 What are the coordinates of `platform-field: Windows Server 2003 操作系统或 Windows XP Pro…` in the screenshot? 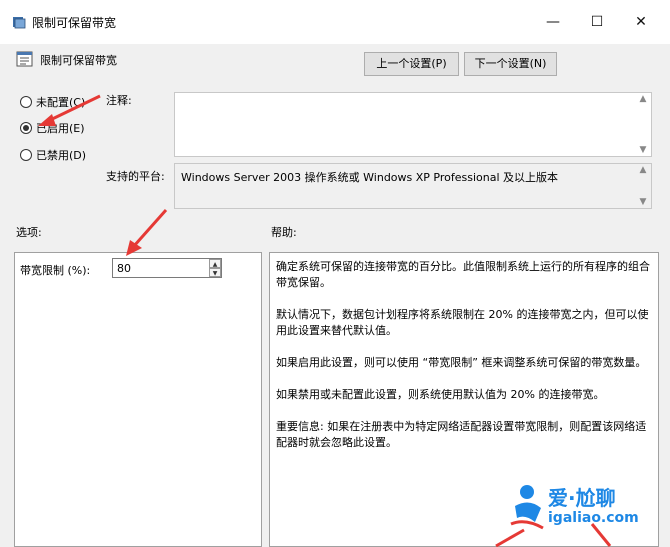 It's located at (413, 186).